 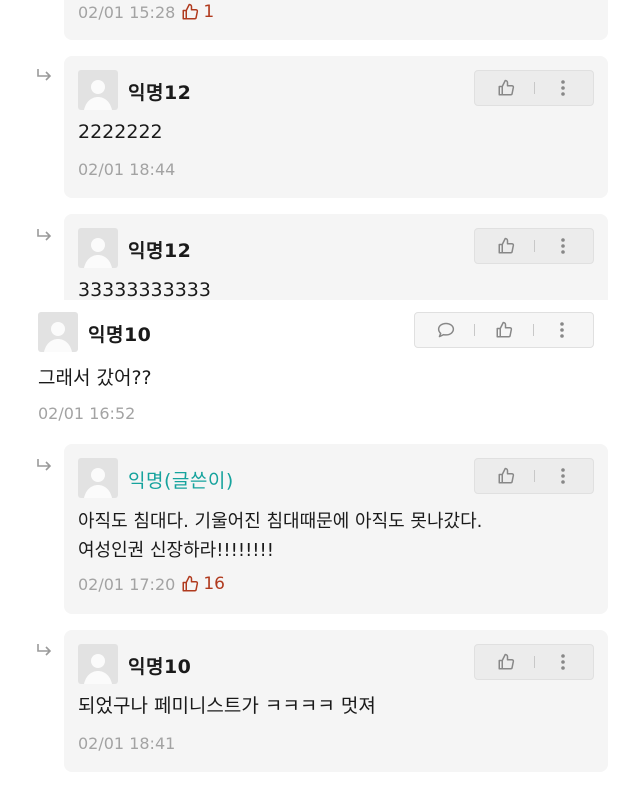 I want to click on comment-text: 되었구나 페미니스트가 ㅋㅋㅋㅋ 멋져, so click(x=227, y=706).